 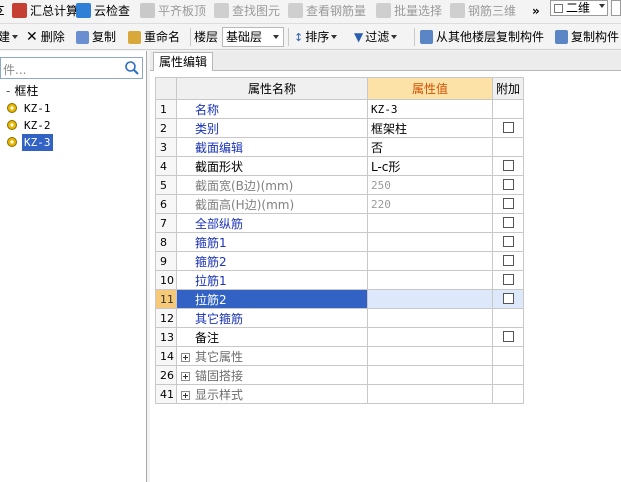 What do you see at coordinates (430, 88) in the screenshot?
I see `column-header-value: 属性值` at bounding box center [430, 88].